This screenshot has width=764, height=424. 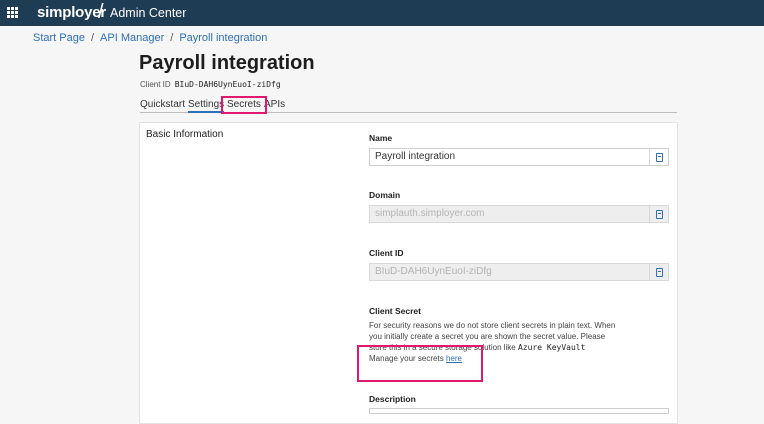 What do you see at coordinates (386, 253) in the screenshot?
I see `client-id-field-label: Client ID` at bounding box center [386, 253].